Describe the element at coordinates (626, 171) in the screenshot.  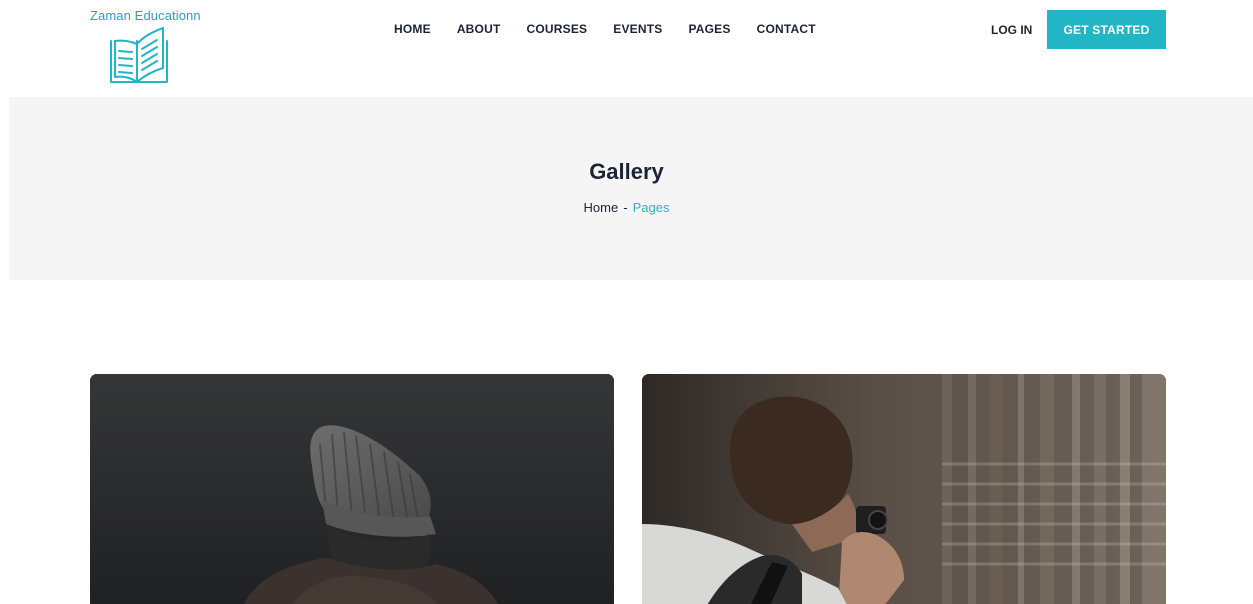
I see `page-title: Gallery` at that location.